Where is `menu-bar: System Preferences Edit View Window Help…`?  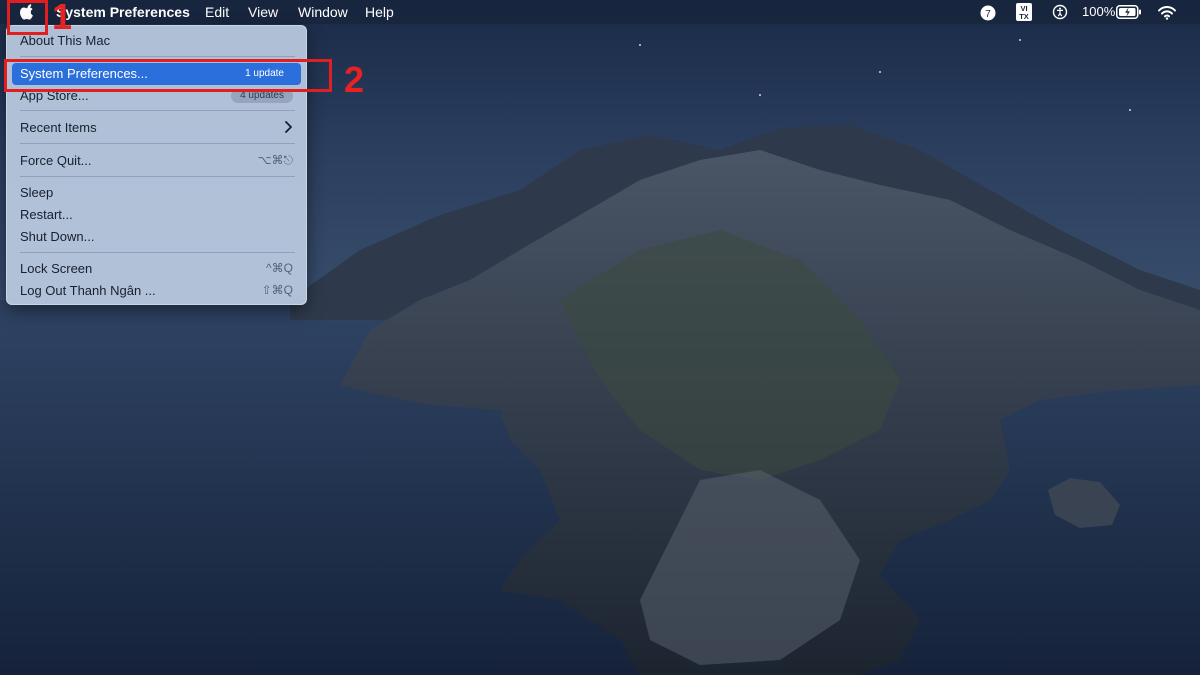
menu-bar: System Preferences Edit View Window Help… is located at coordinates (600, 12).